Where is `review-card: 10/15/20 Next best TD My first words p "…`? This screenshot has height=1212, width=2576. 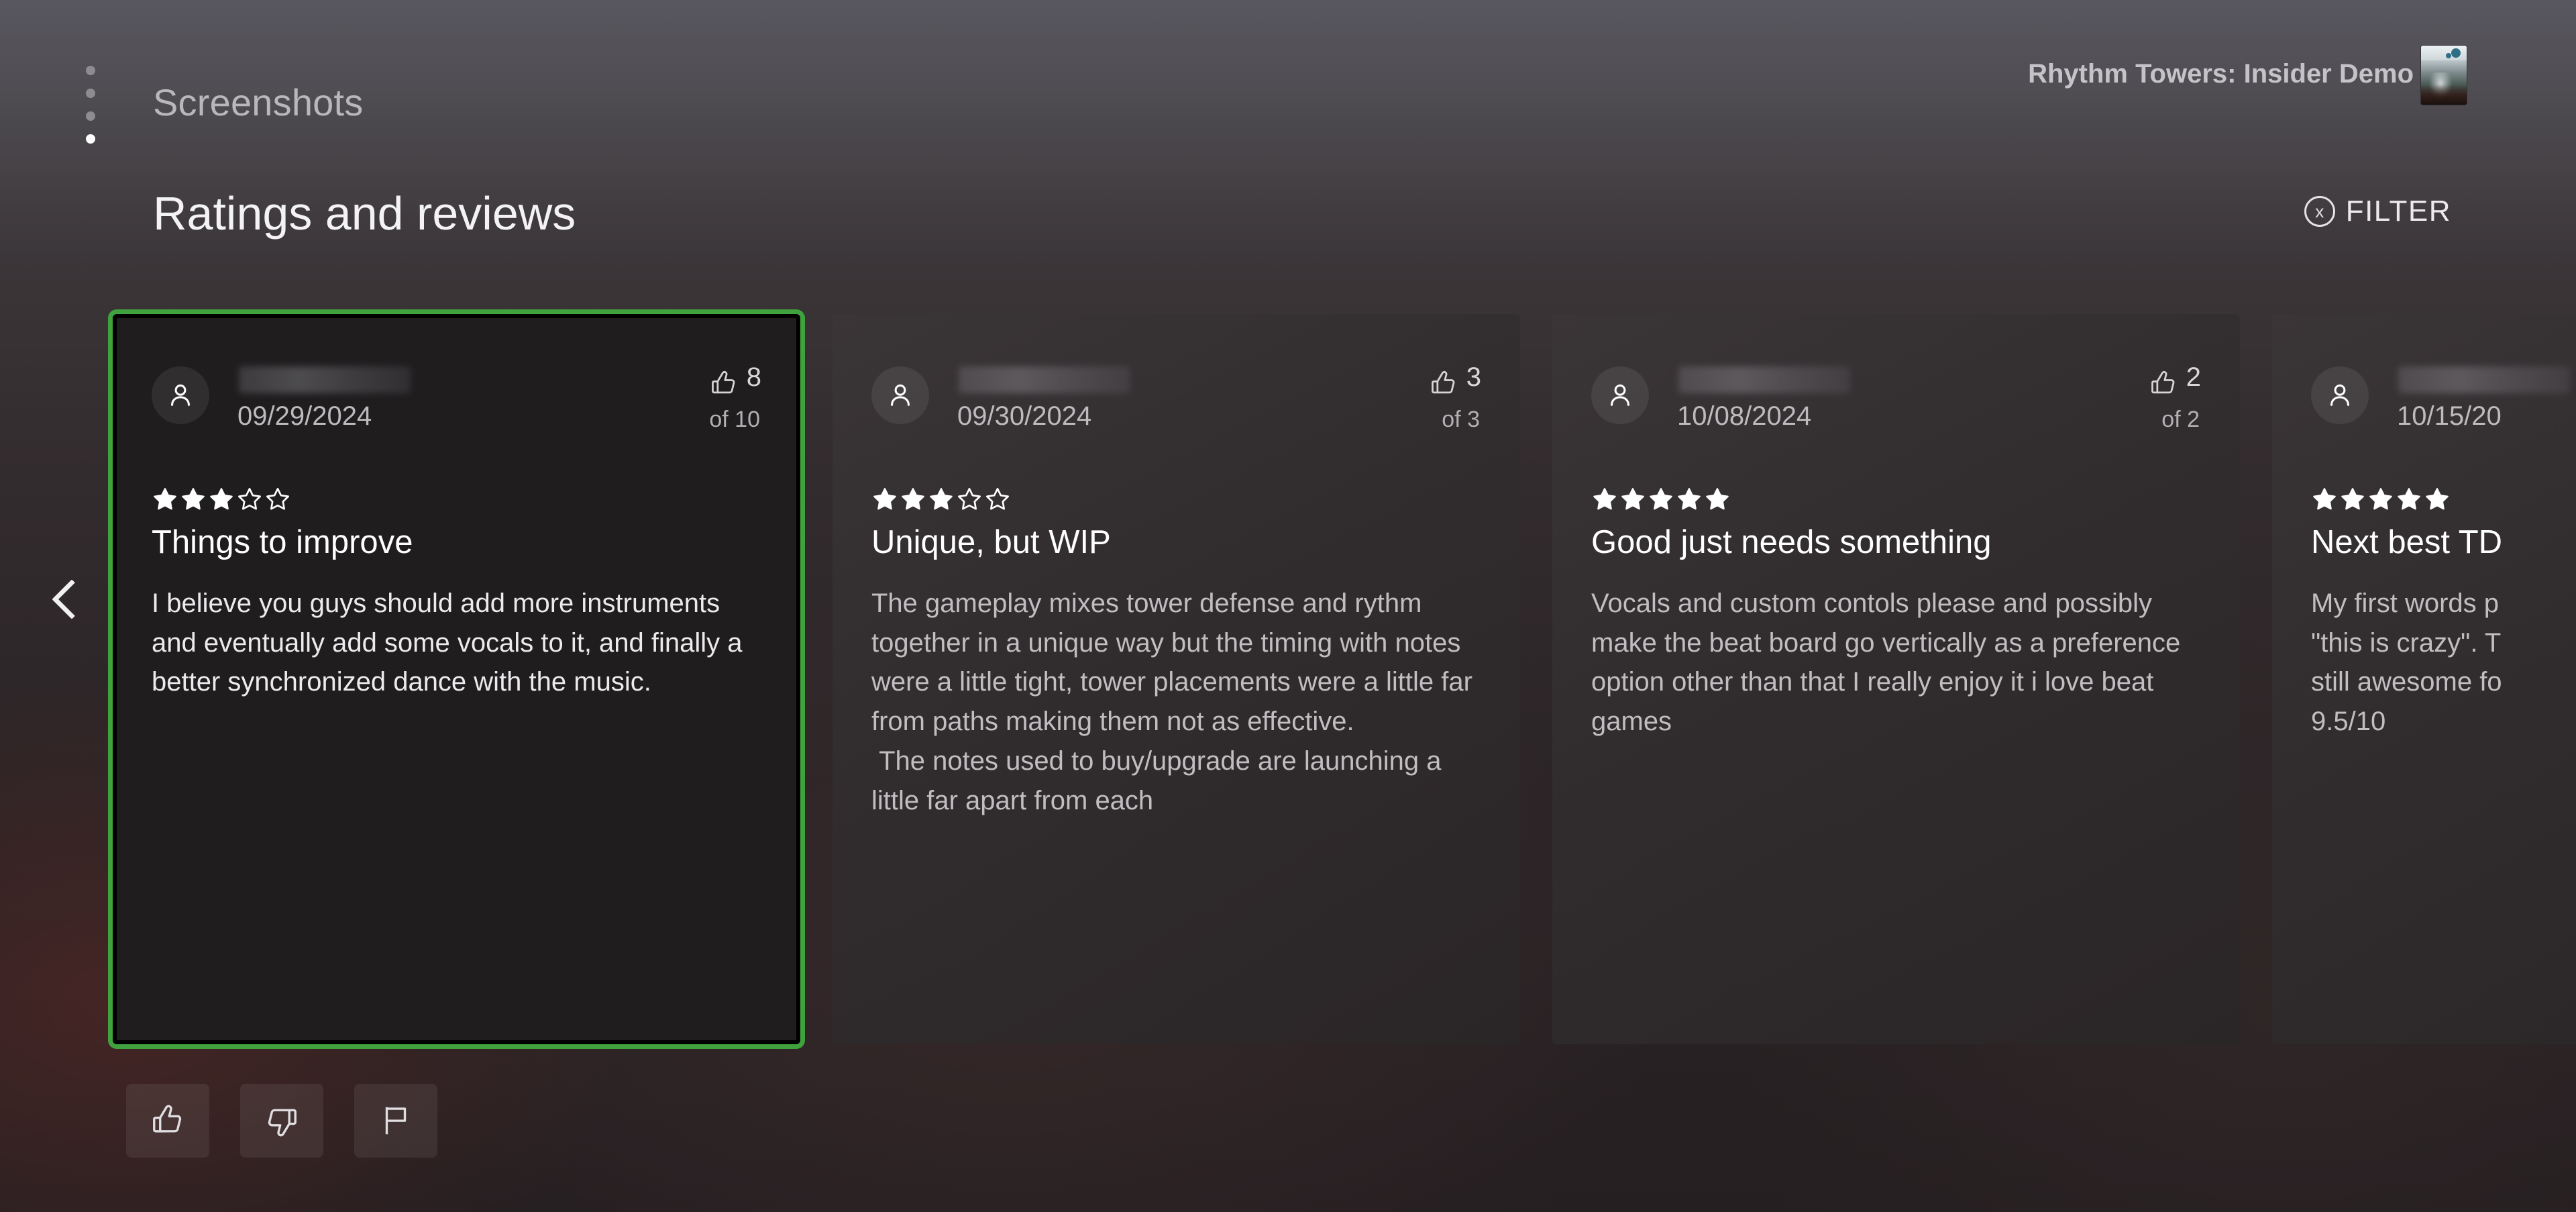 review-card: 10/15/20 Next best TD My first words p "… is located at coordinates (2424, 679).